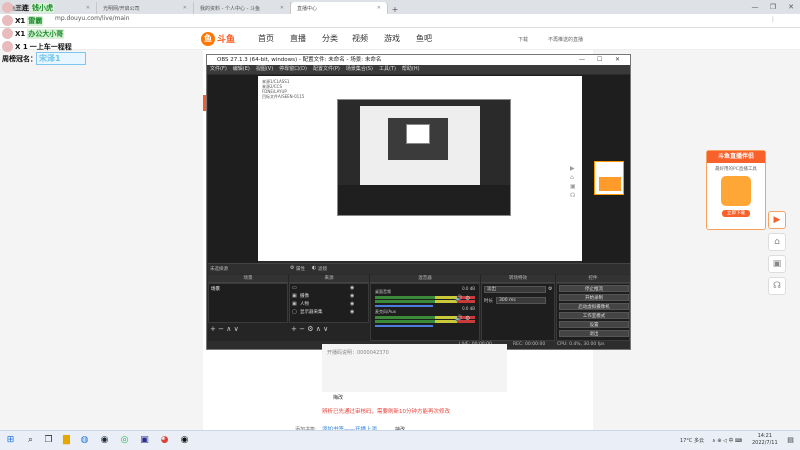 The image size is (800, 450). What do you see at coordinates (311, 312) in the screenshot?
I see `source-item: 显示器采集` at bounding box center [311, 312].